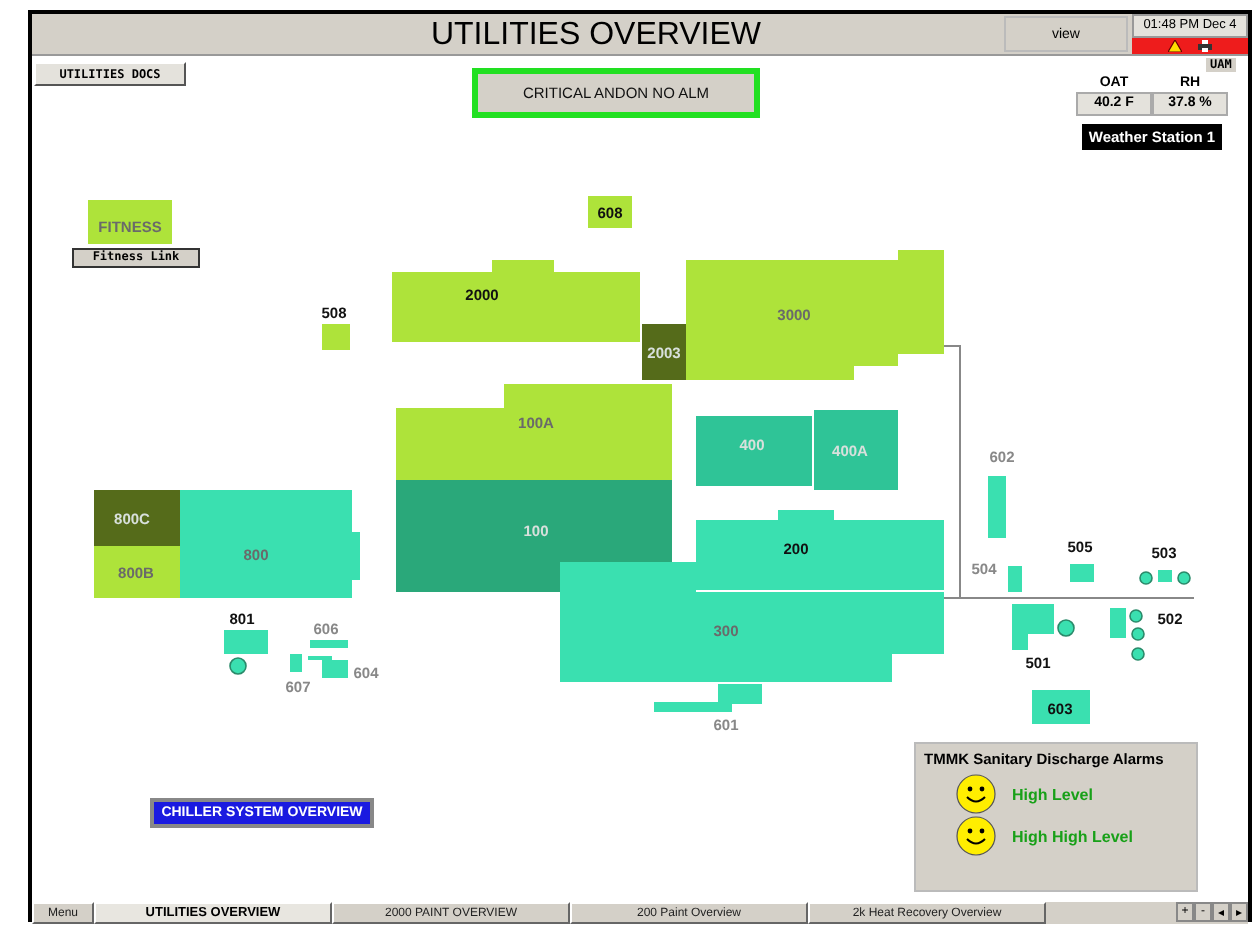  What do you see at coordinates (1205, 46) in the screenshot?
I see `printer-icon` at bounding box center [1205, 46].